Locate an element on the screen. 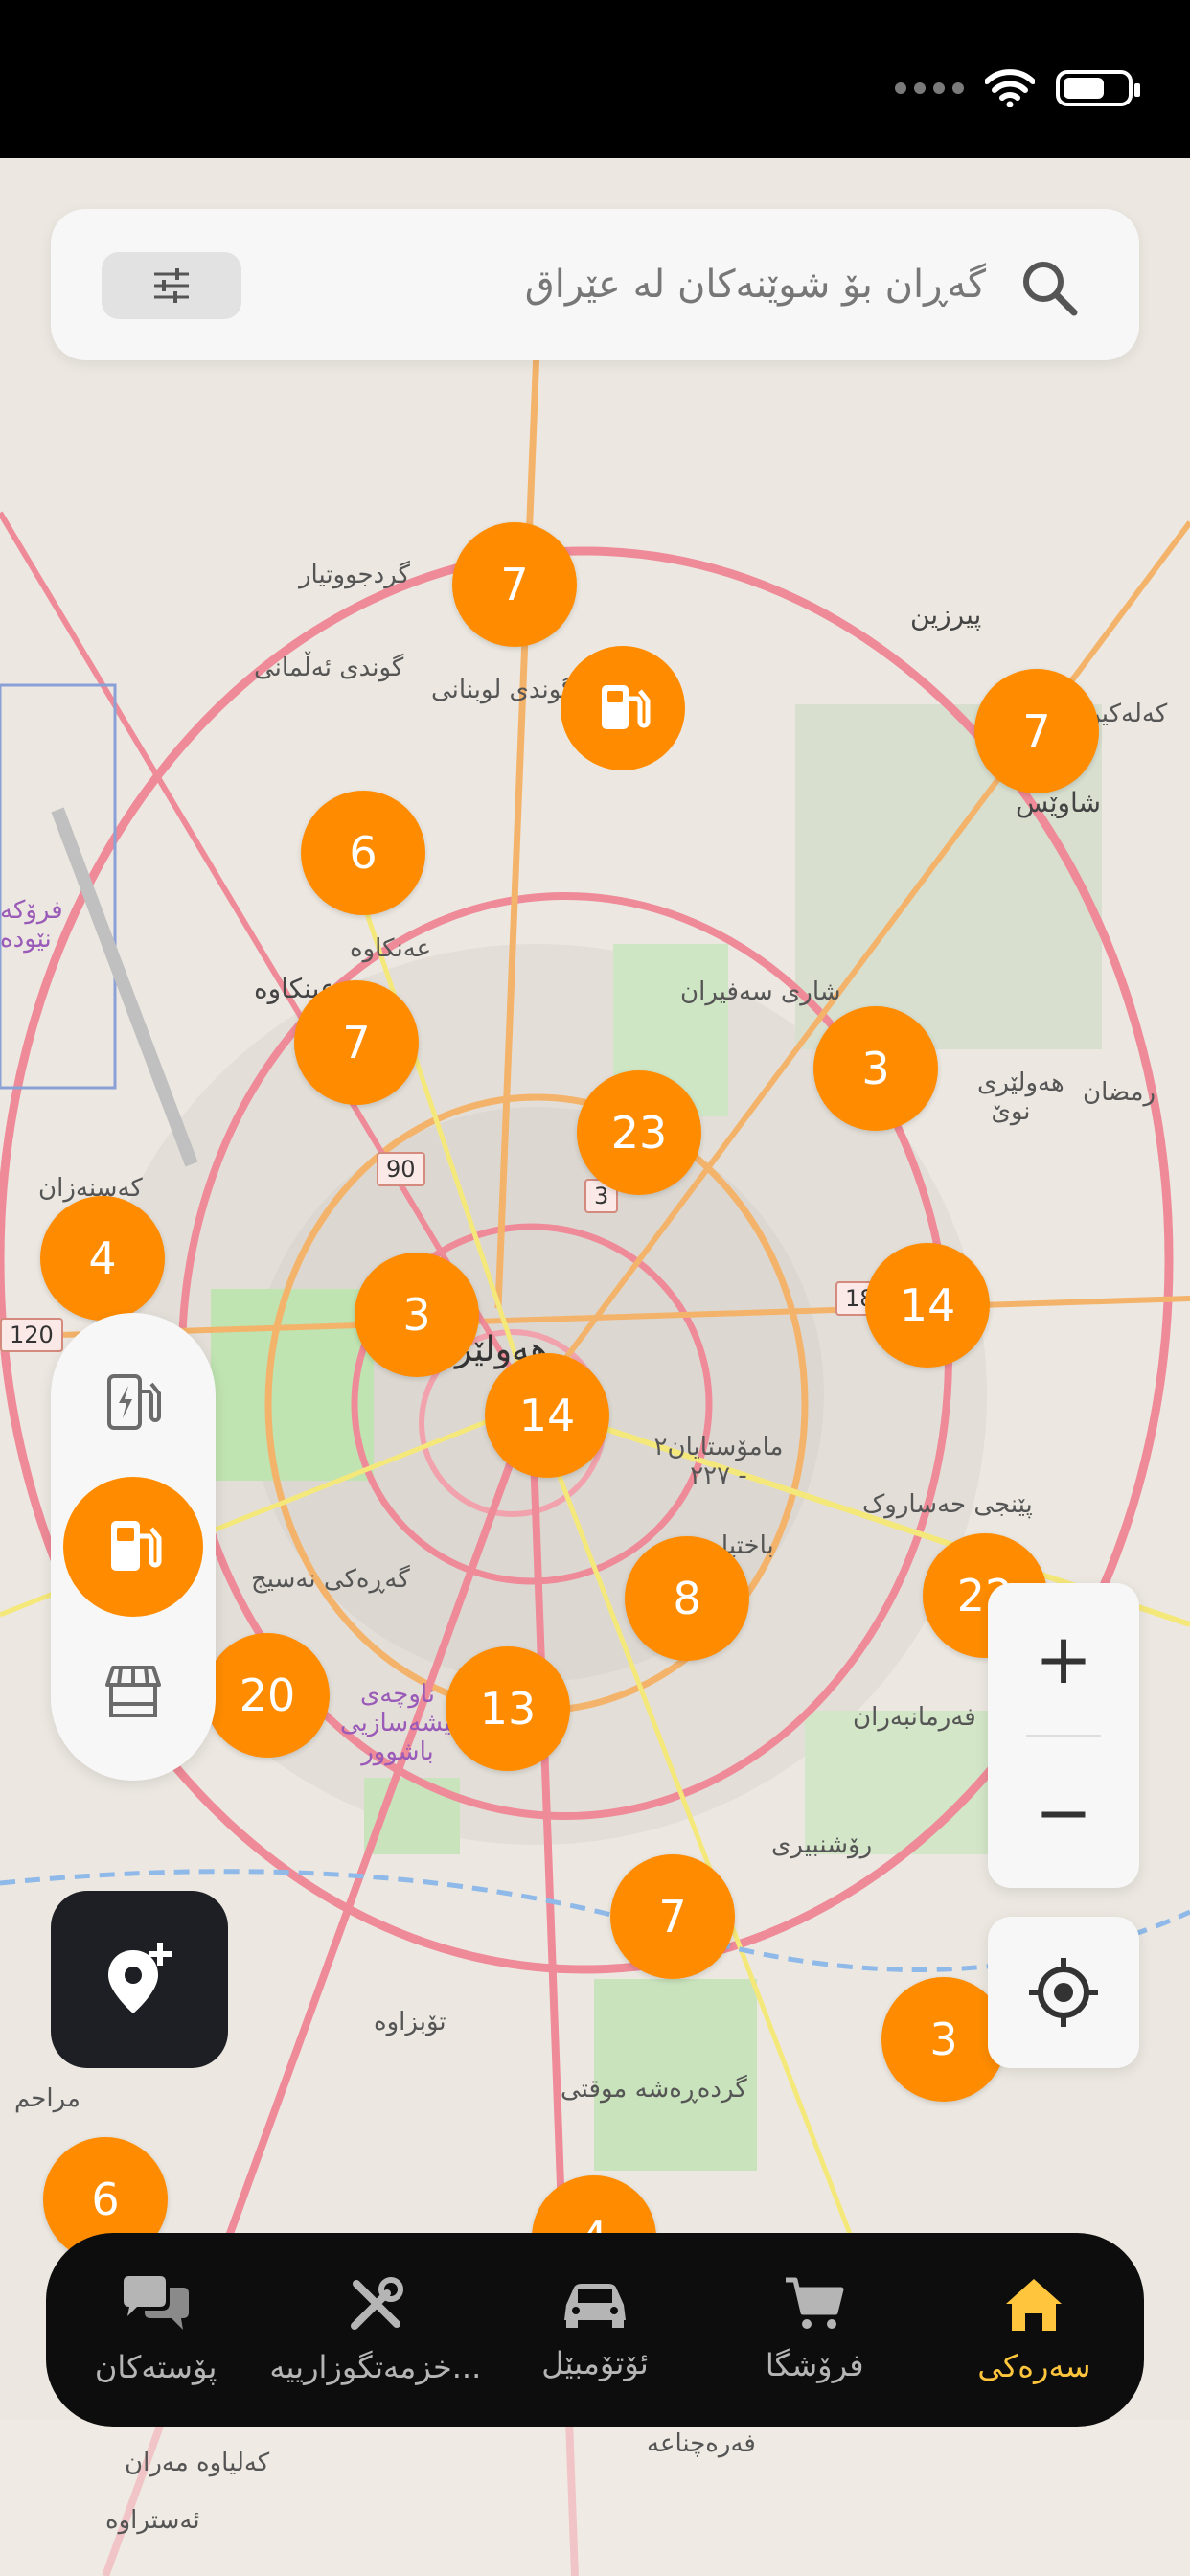 The height and width of the screenshot is (2576, 1190). map-label-shari-safiran: شاری سەفیران is located at coordinates (761, 992).